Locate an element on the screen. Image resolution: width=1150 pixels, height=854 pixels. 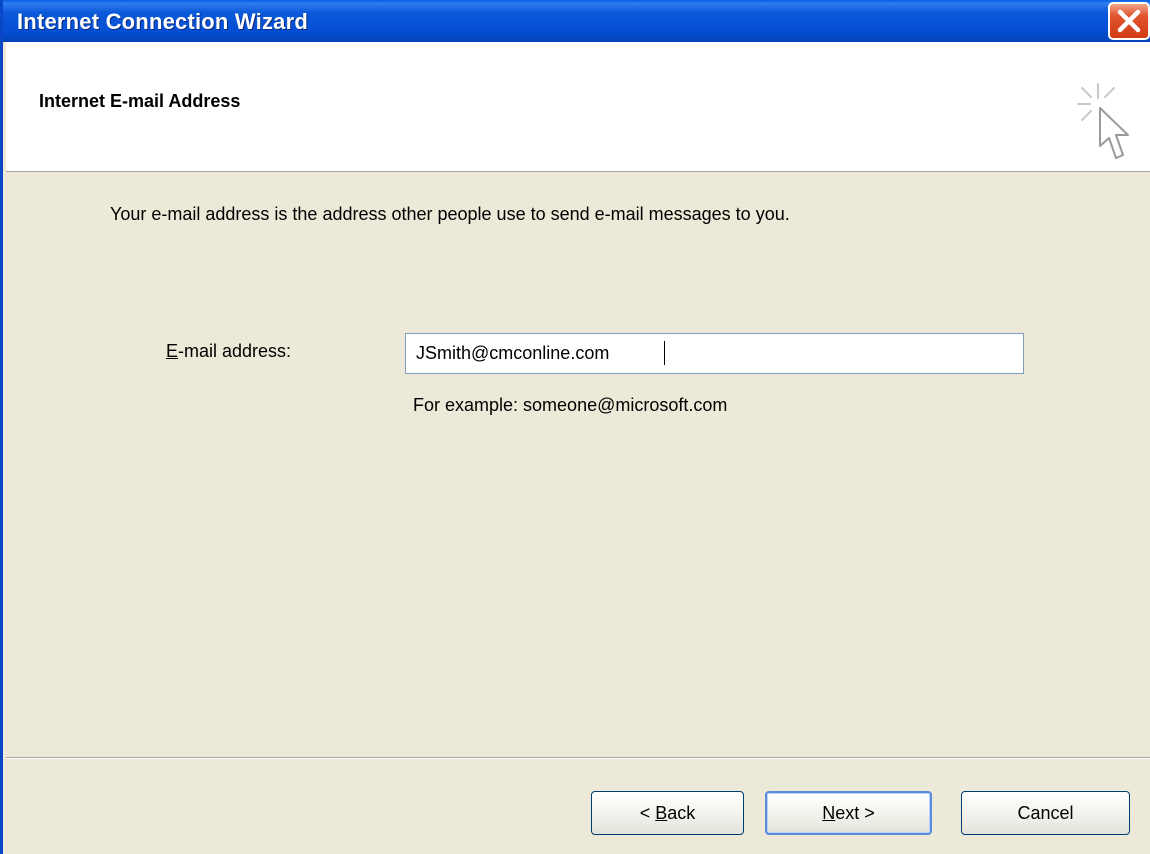
close-icon is located at coordinates (1129, 21).